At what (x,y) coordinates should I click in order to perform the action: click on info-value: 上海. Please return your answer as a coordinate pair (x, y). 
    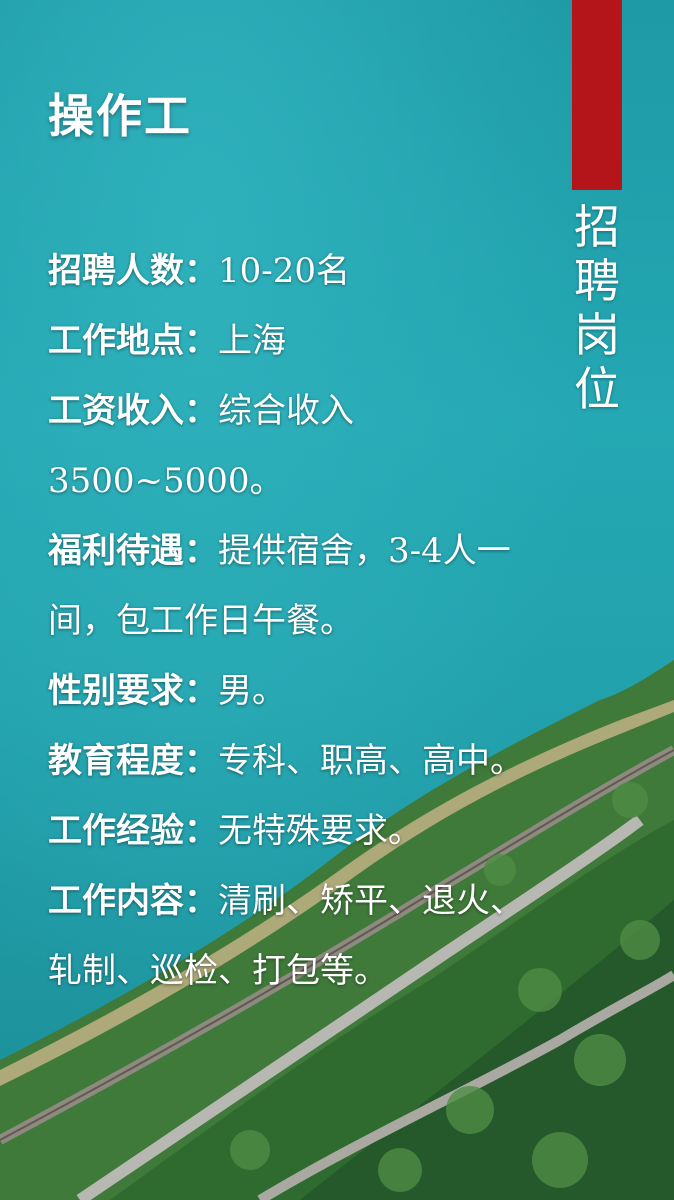
    Looking at the image, I should click on (252, 341).